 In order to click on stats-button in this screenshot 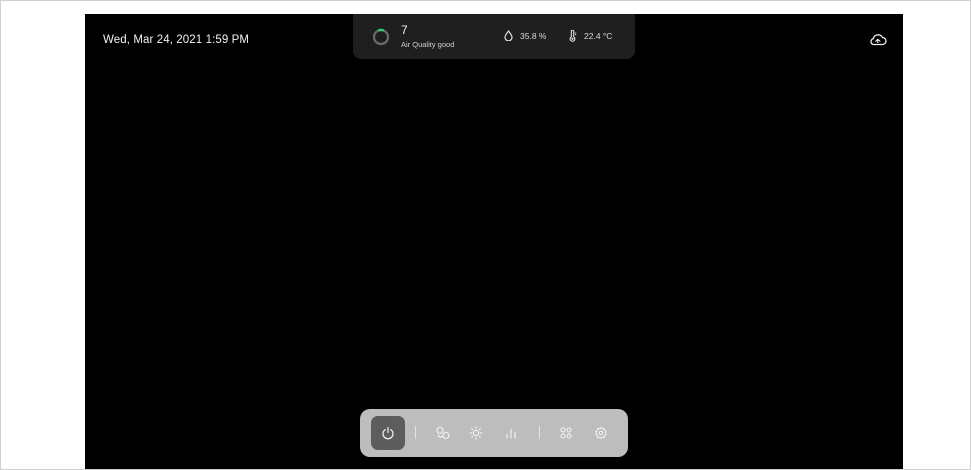, I will do `click(511, 433)`.